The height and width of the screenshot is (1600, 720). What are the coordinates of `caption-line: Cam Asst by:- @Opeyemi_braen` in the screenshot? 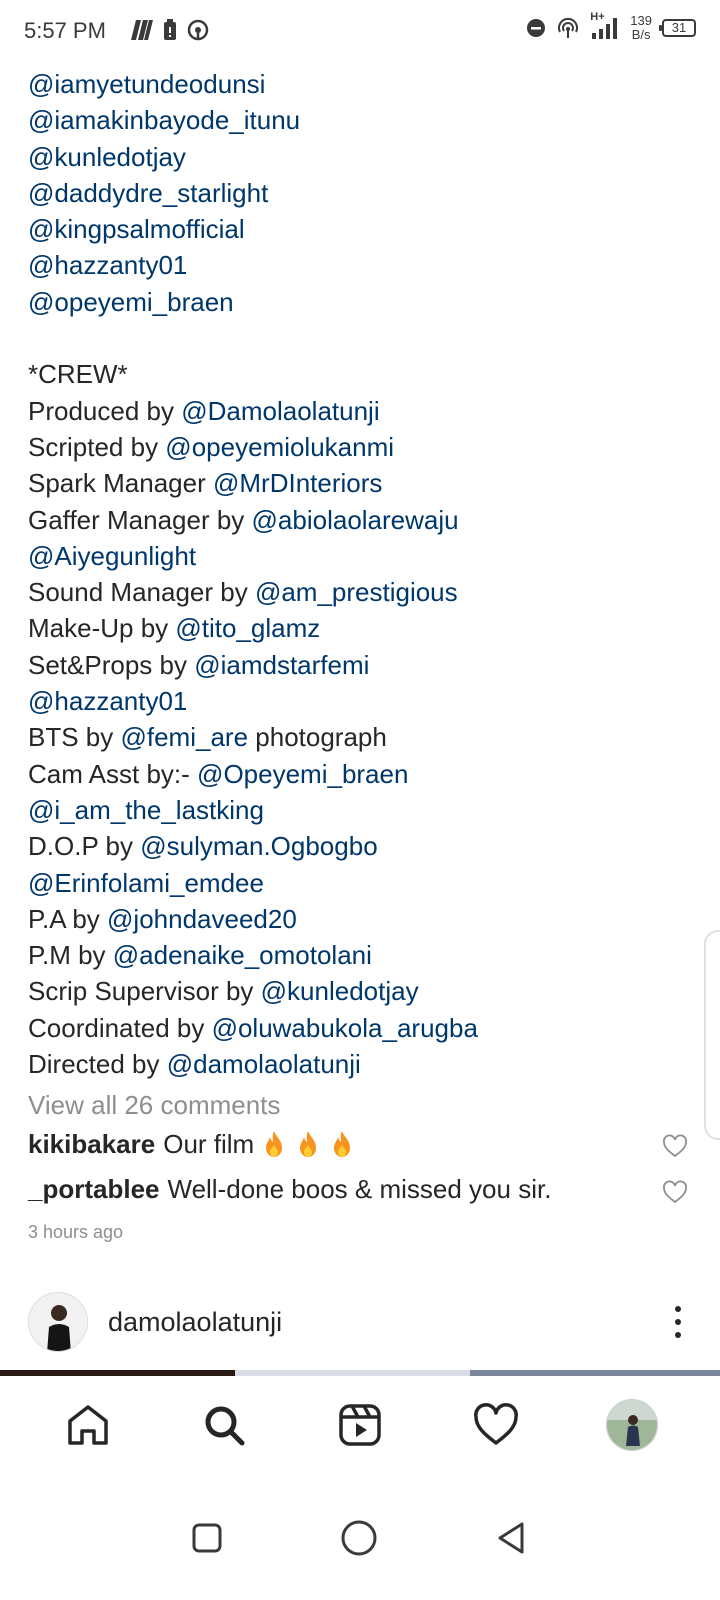 It's located at (358, 774).